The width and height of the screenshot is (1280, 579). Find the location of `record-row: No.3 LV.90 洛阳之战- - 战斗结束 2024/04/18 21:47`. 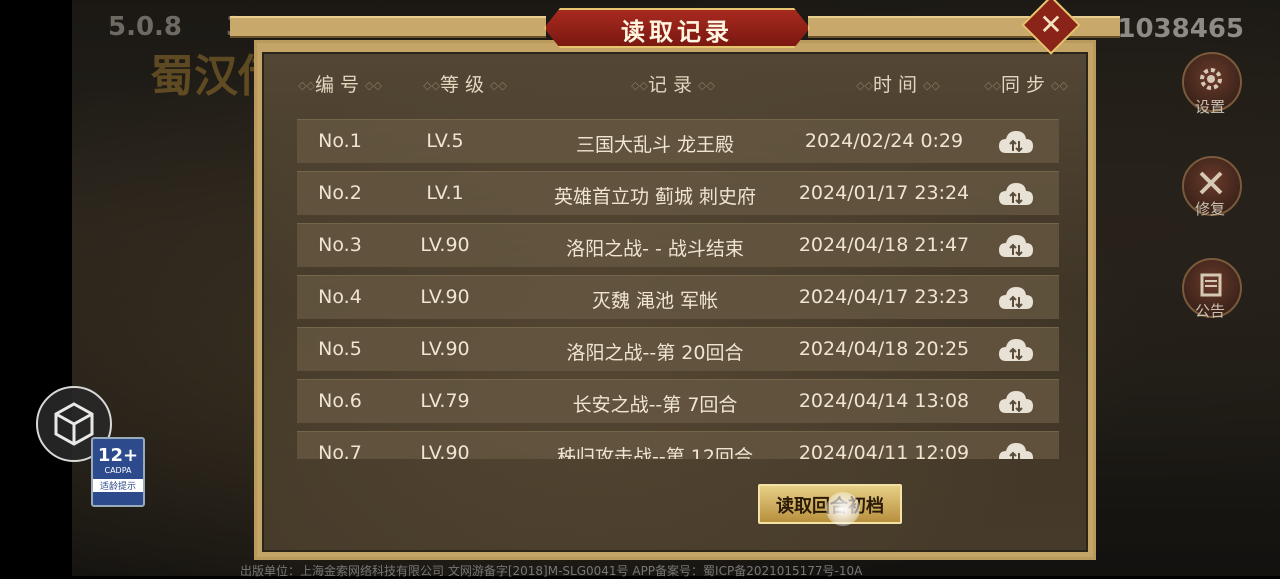

record-row: No.3 LV.90 洛阳之战- - 战斗结束 2024/04/18 21:47 is located at coordinates (678, 245).